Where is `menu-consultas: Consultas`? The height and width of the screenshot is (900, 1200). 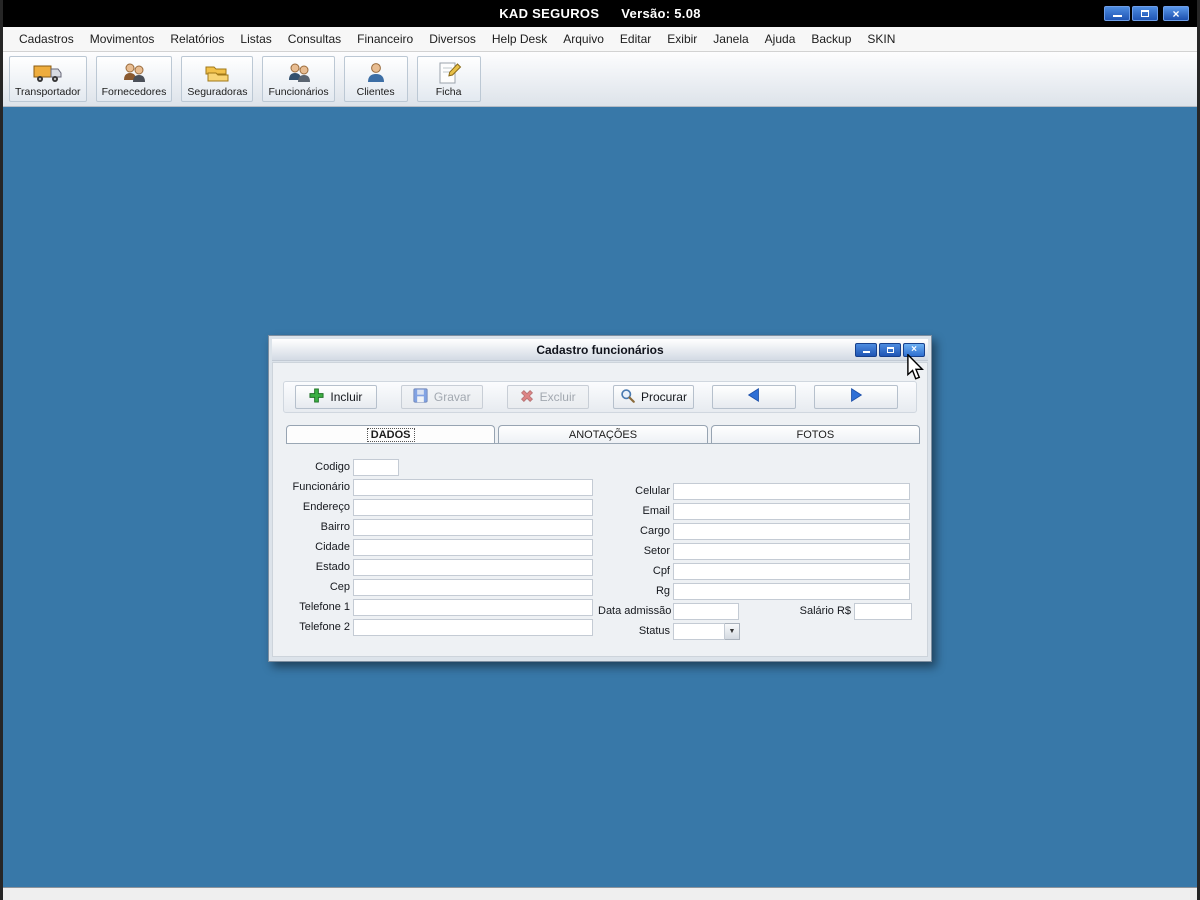
menu-consultas: Consultas is located at coordinates (314, 39).